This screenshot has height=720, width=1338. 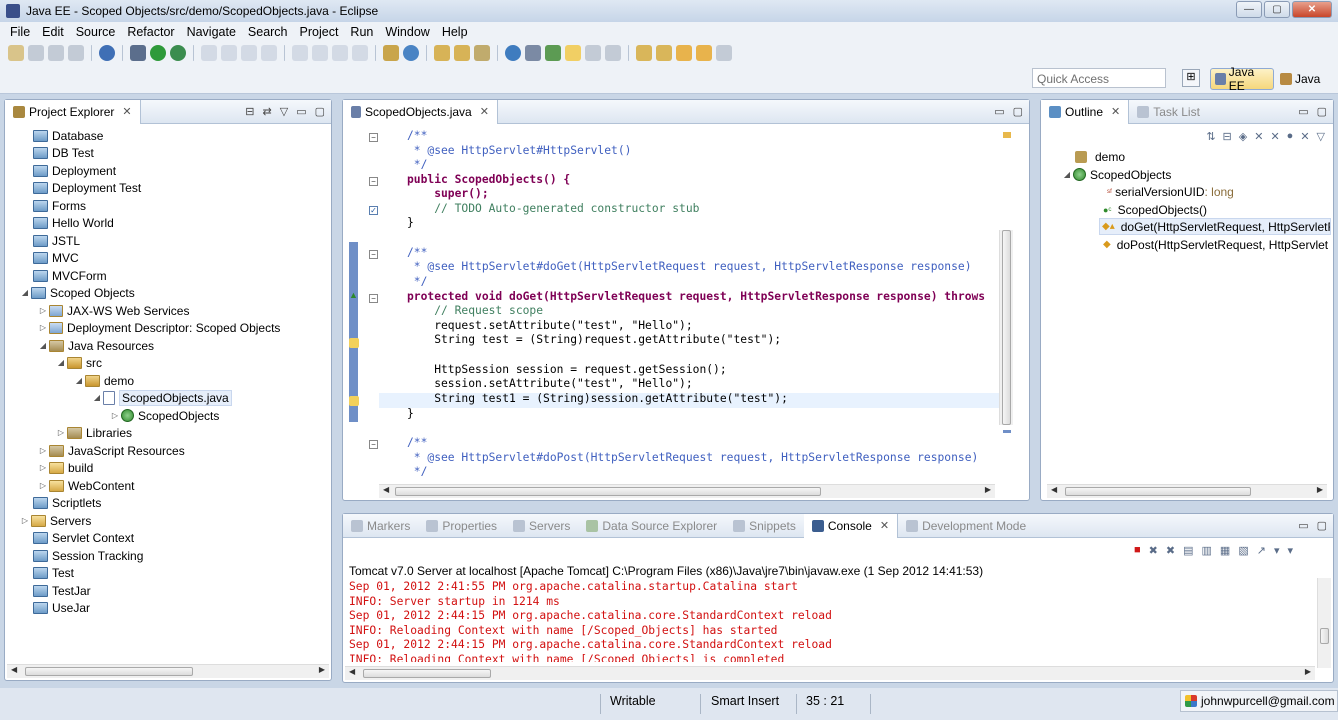 I want to click on save-all-icon, so click(x=56, y=53).